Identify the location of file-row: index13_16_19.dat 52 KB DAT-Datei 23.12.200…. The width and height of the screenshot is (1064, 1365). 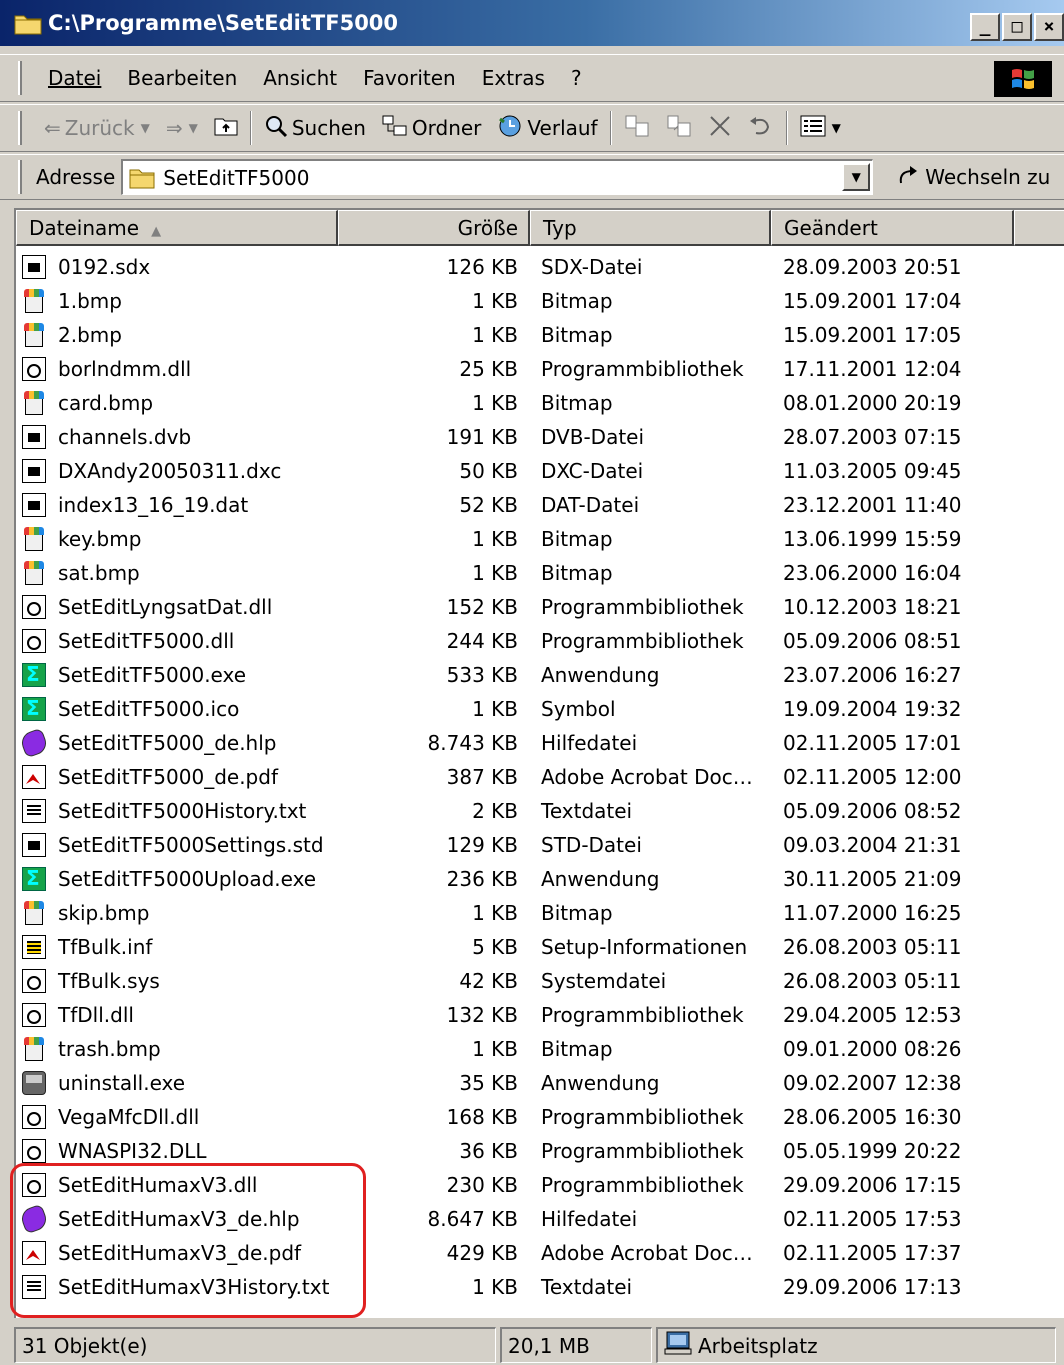
(536, 505).